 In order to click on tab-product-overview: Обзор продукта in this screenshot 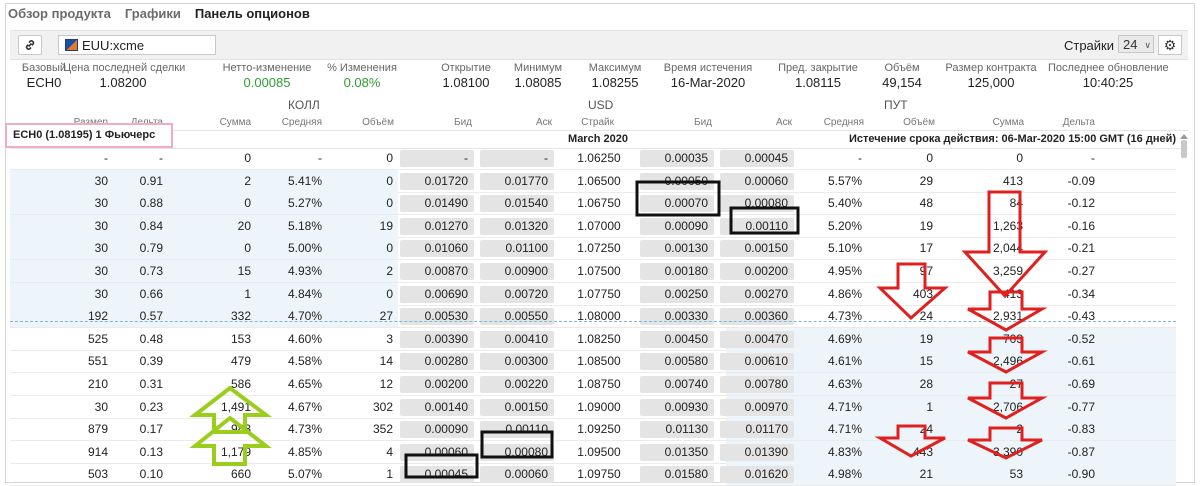, I will do `click(59, 16)`.